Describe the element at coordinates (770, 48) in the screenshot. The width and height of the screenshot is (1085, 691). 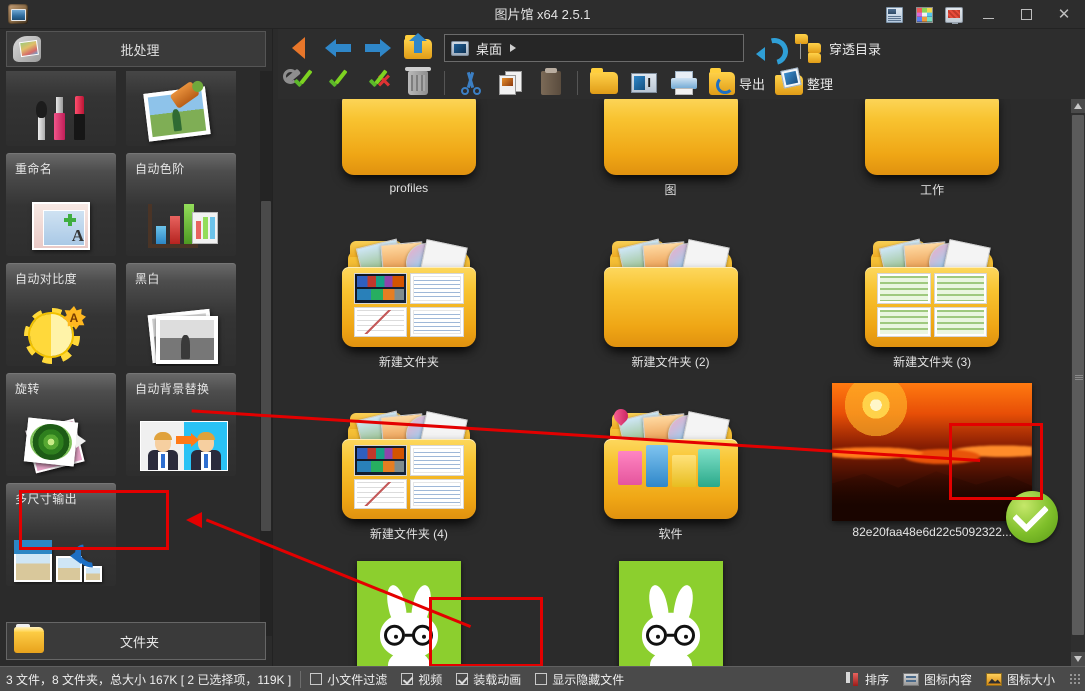
I see `refresh-button` at that location.